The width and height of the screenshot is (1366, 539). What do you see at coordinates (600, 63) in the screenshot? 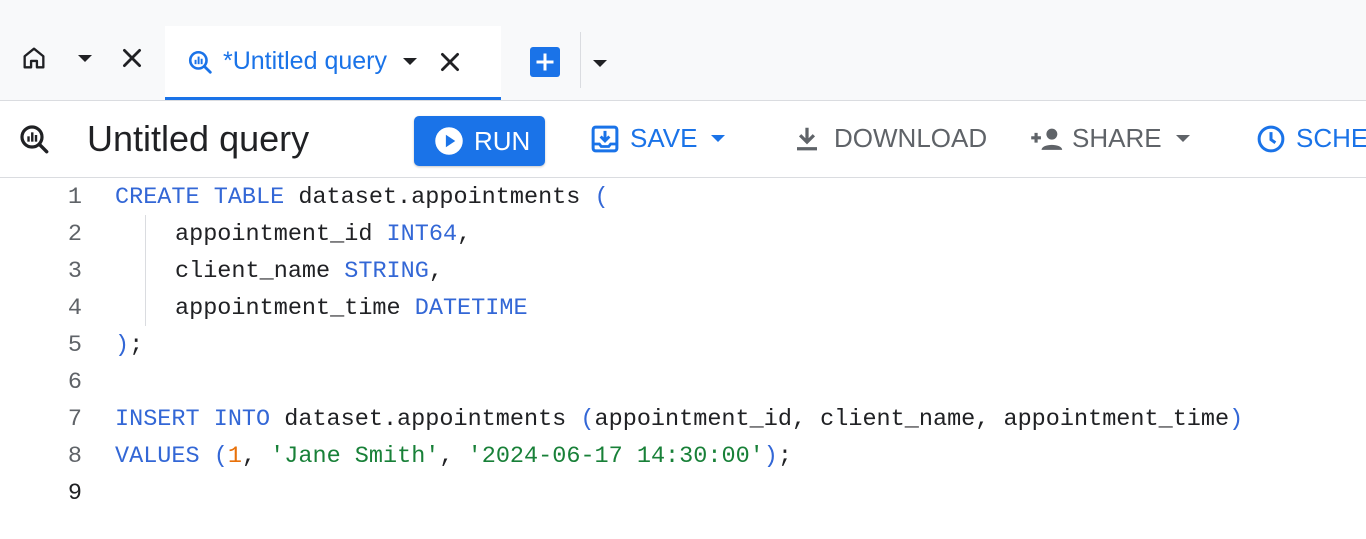
I see `more-tabs-menu-icon` at bounding box center [600, 63].